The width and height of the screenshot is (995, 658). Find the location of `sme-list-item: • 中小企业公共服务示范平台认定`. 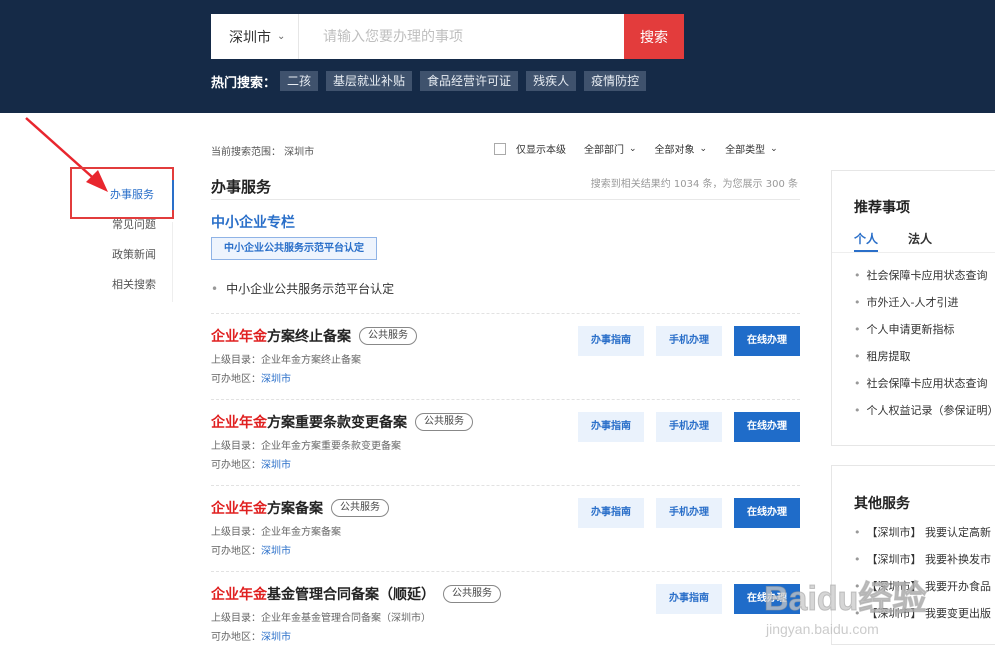

sme-list-item: • 中小企业公共服务示范平台认定 is located at coordinates (302, 288).